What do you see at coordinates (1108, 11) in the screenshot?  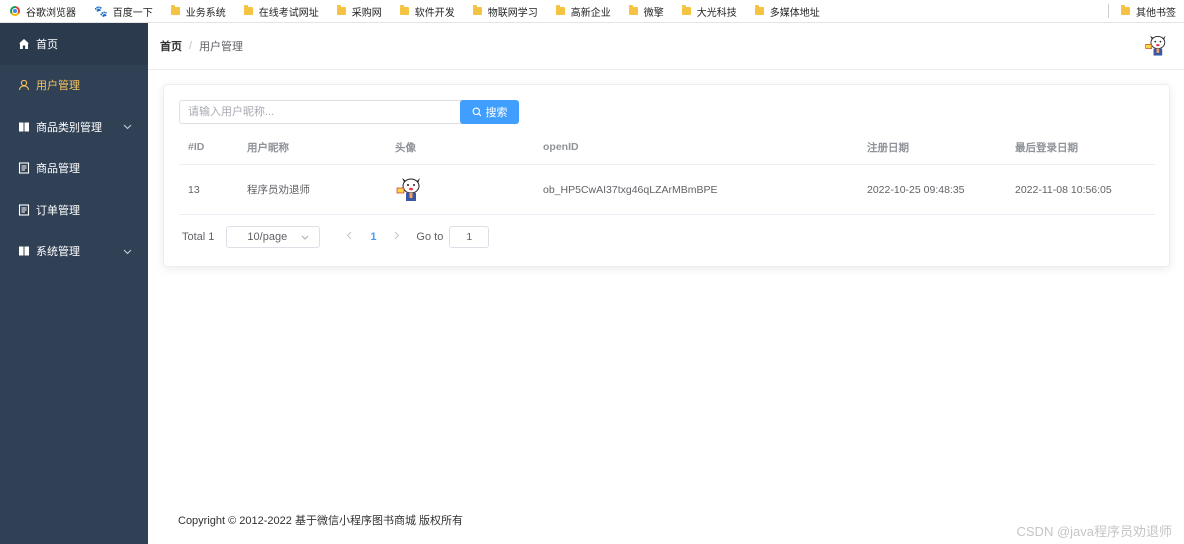 I see `bookmarks-divider` at bounding box center [1108, 11].